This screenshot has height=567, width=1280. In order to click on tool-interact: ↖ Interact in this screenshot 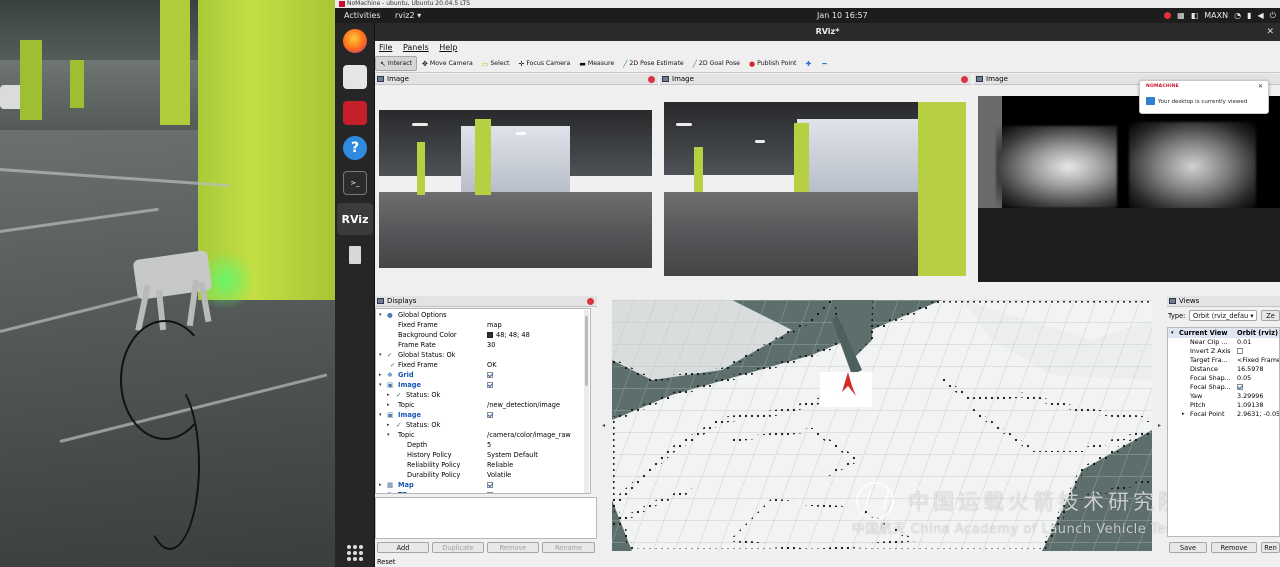, I will do `click(396, 63)`.